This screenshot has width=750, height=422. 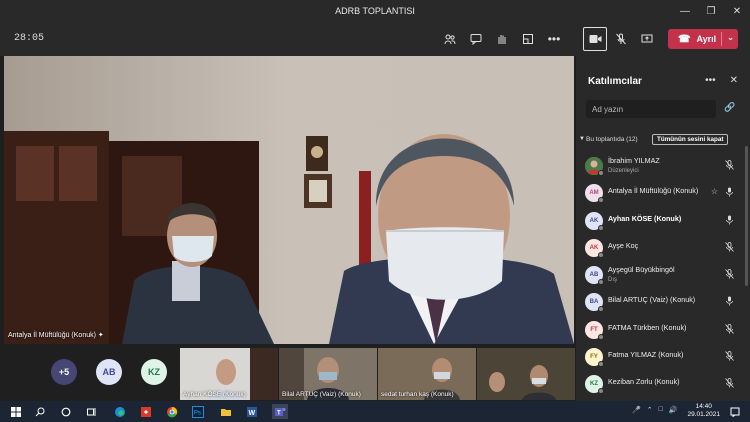 What do you see at coordinates (52, 335) in the screenshot?
I see `main-video-name: Antalya İl Müftülüğü (Konuk)` at bounding box center [52, 335].